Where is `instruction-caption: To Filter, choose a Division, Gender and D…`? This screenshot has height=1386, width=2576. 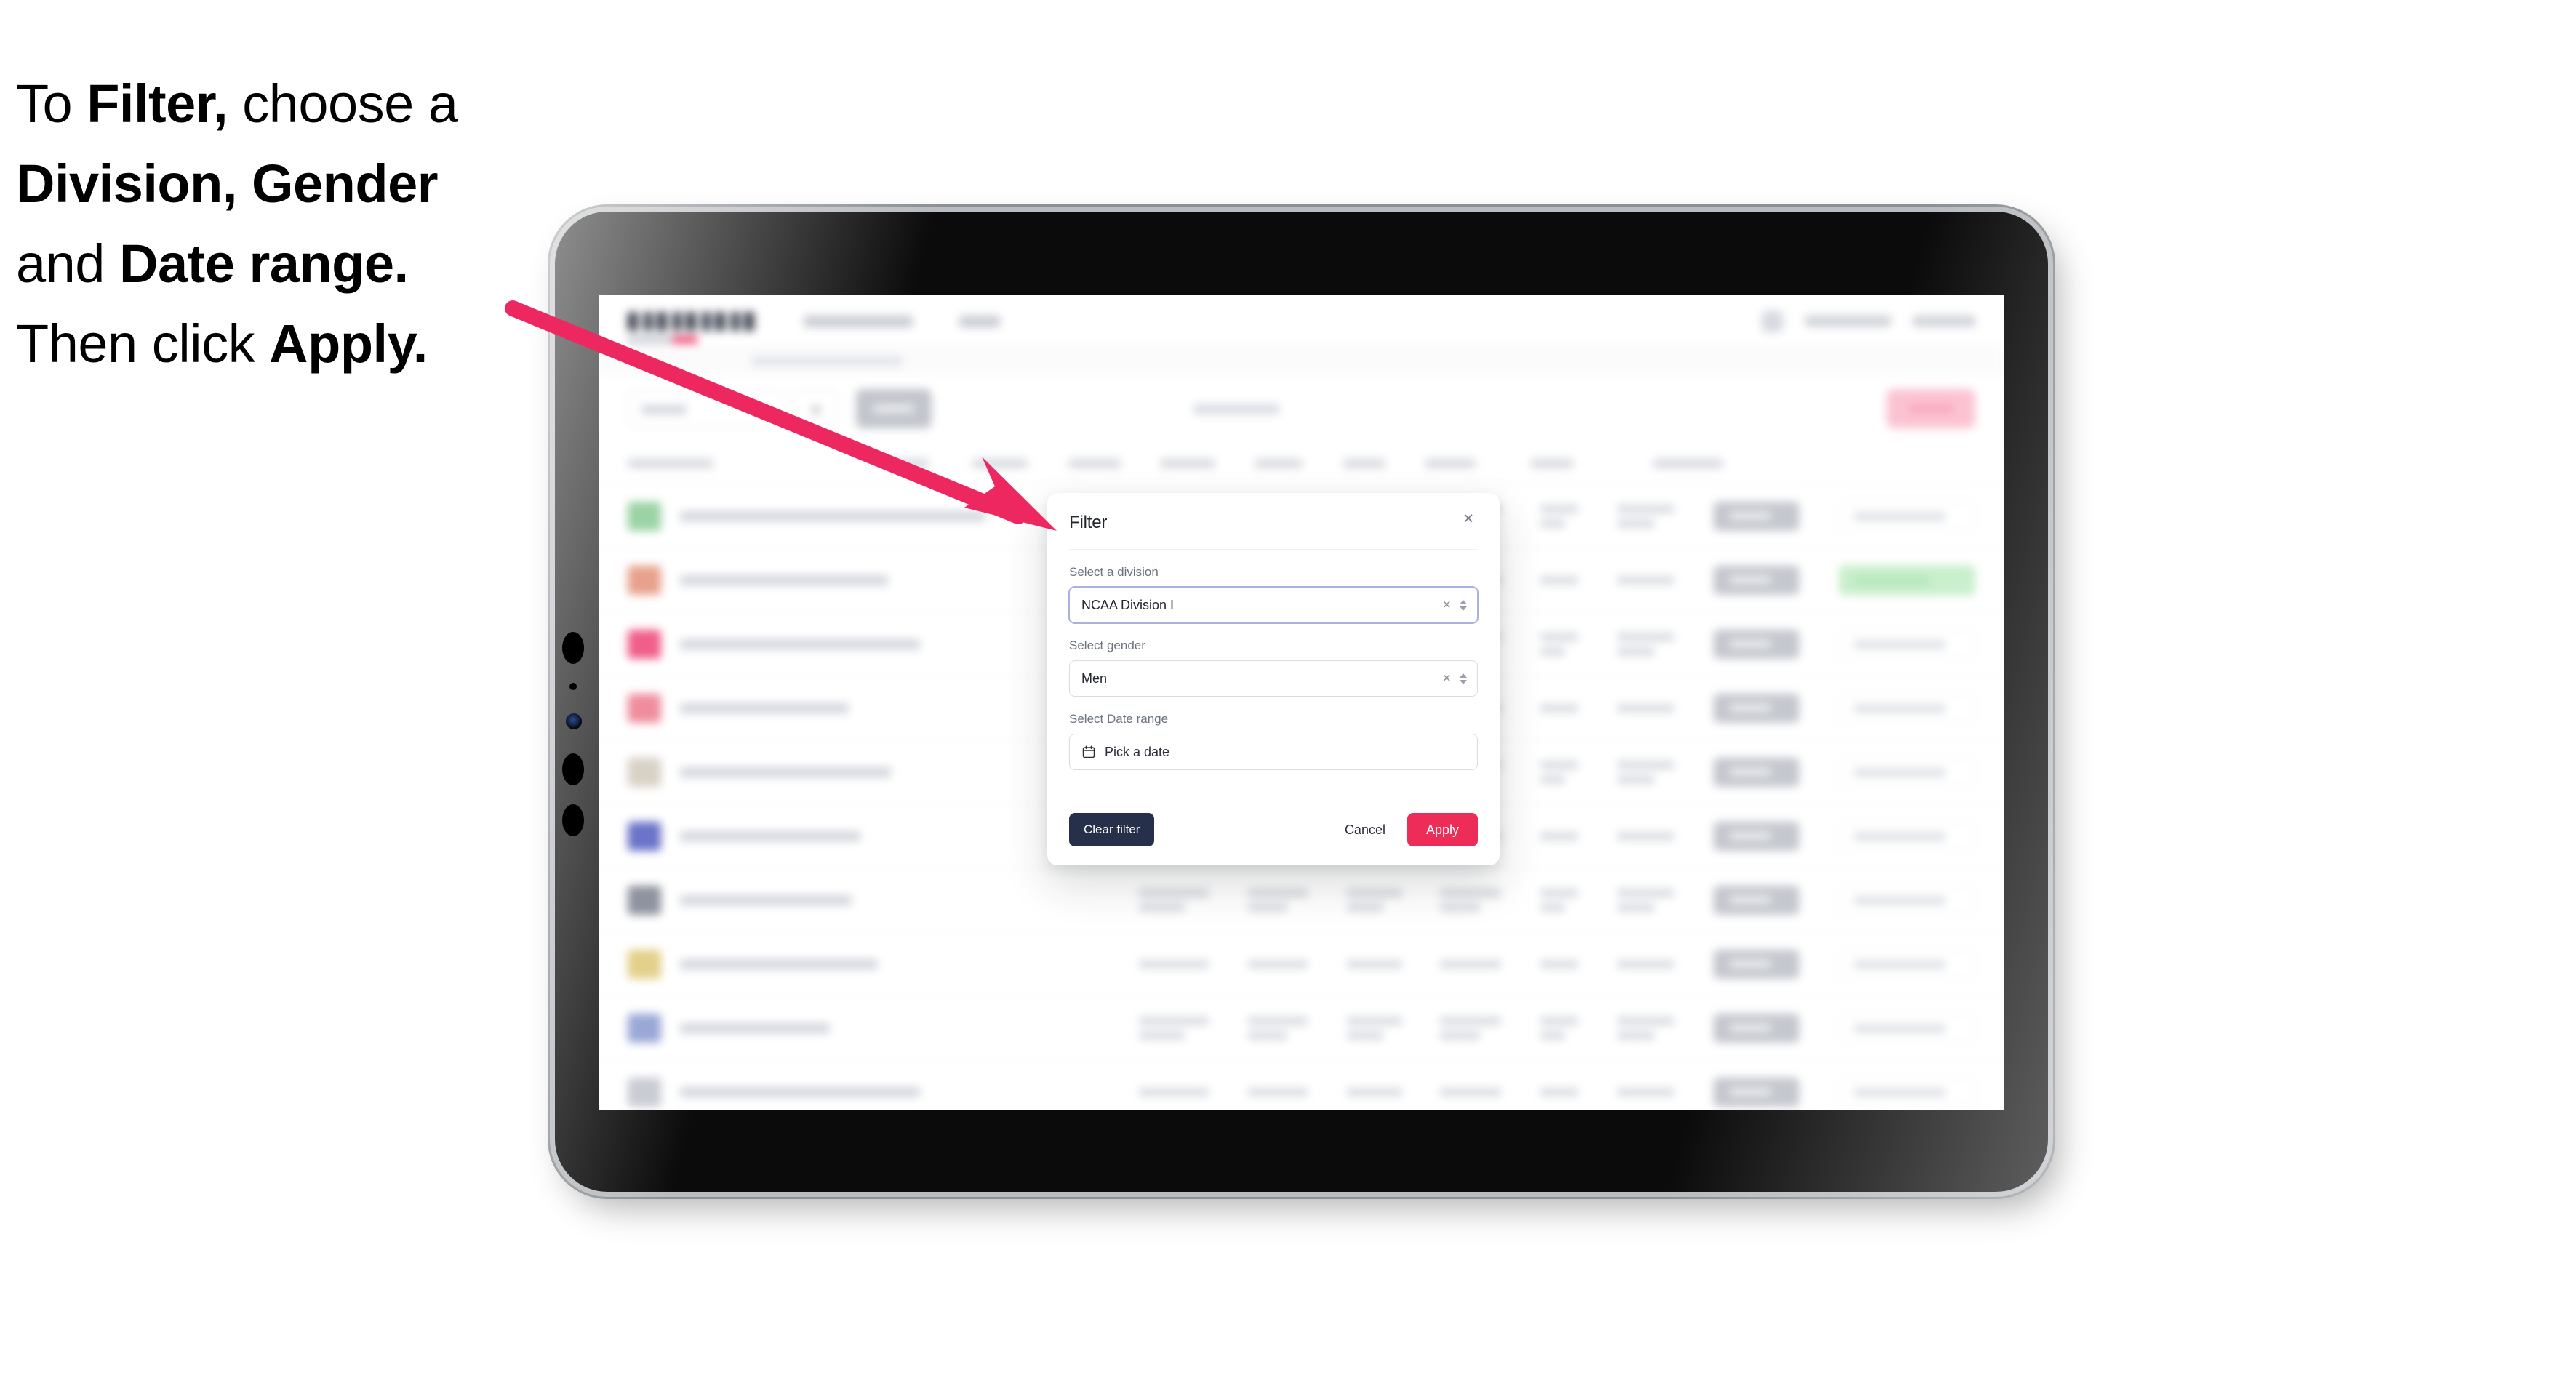
instruction-caption: To Filter, choose a Division, Gender and D… is located at coordinates (292, 224).